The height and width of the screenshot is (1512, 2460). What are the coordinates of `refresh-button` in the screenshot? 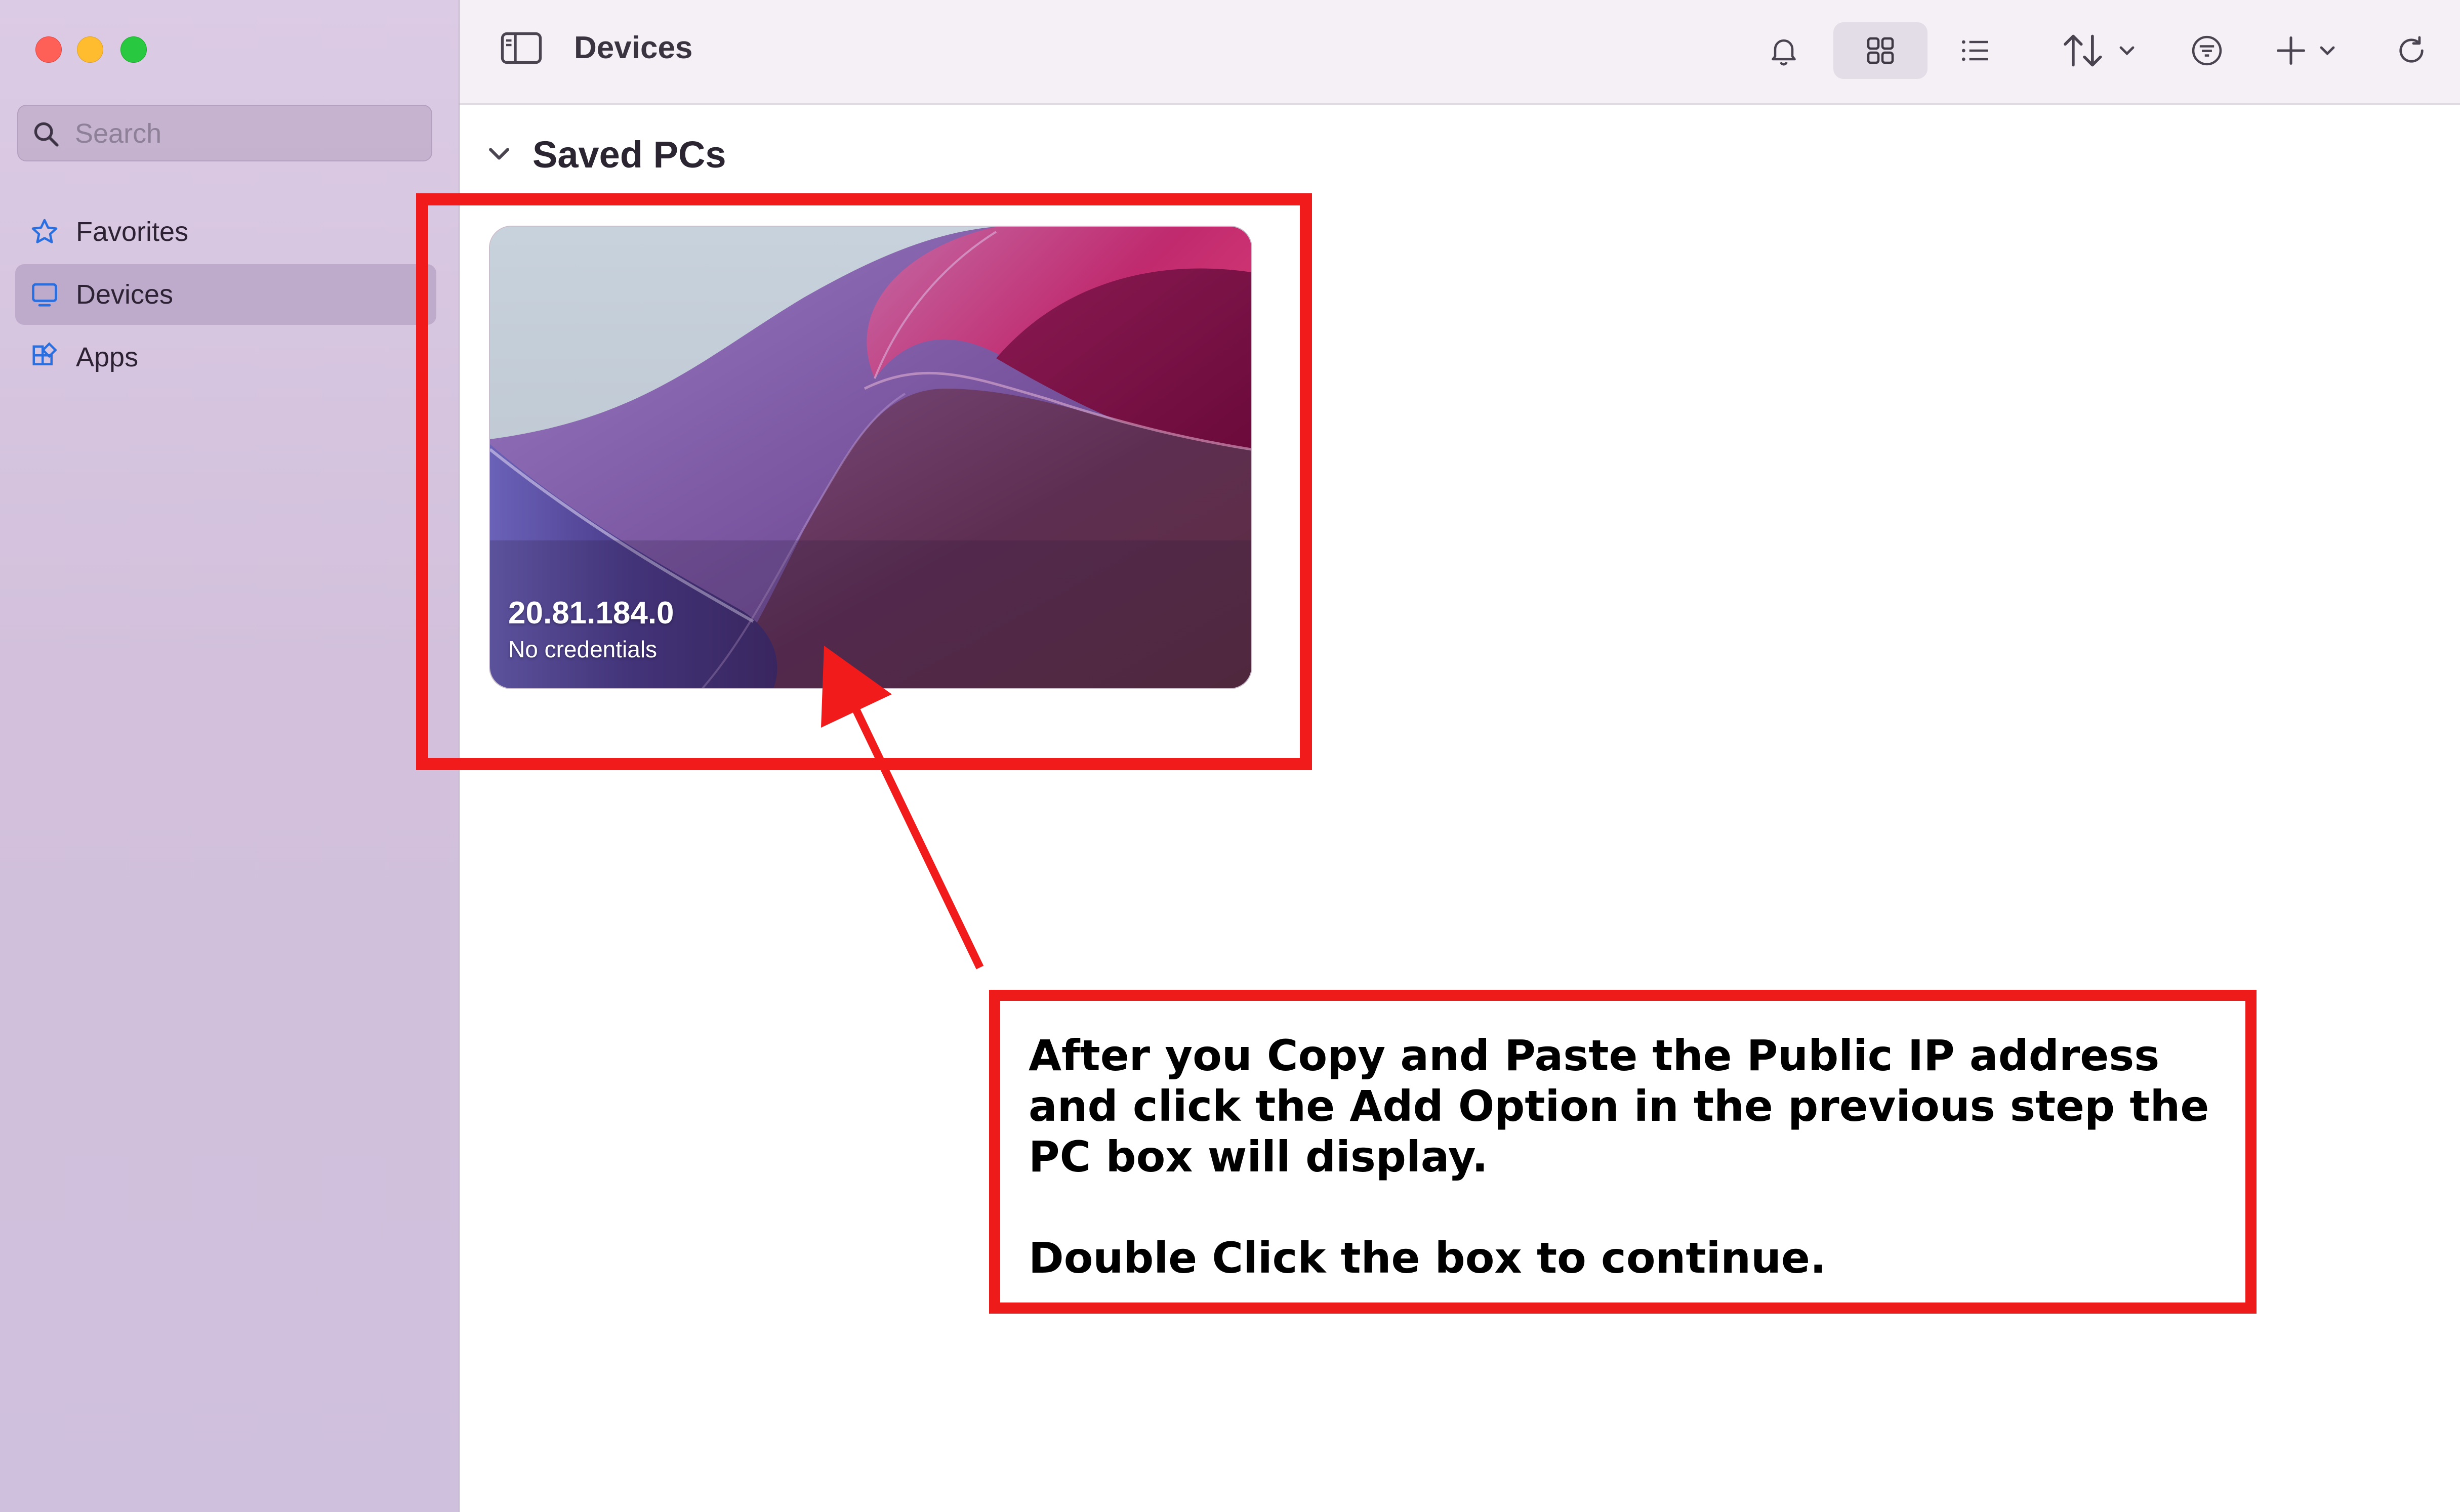 It's located at (2412, 50).